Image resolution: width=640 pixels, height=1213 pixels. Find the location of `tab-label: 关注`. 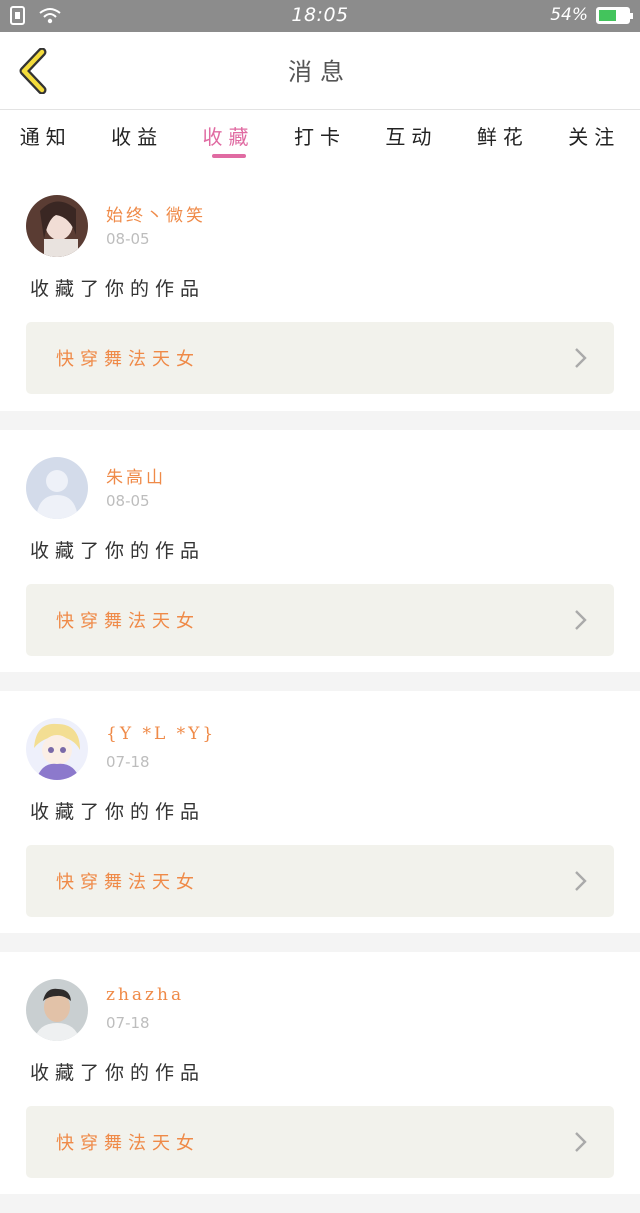

tab-label: 关注 is located at coordinates (594, 137).